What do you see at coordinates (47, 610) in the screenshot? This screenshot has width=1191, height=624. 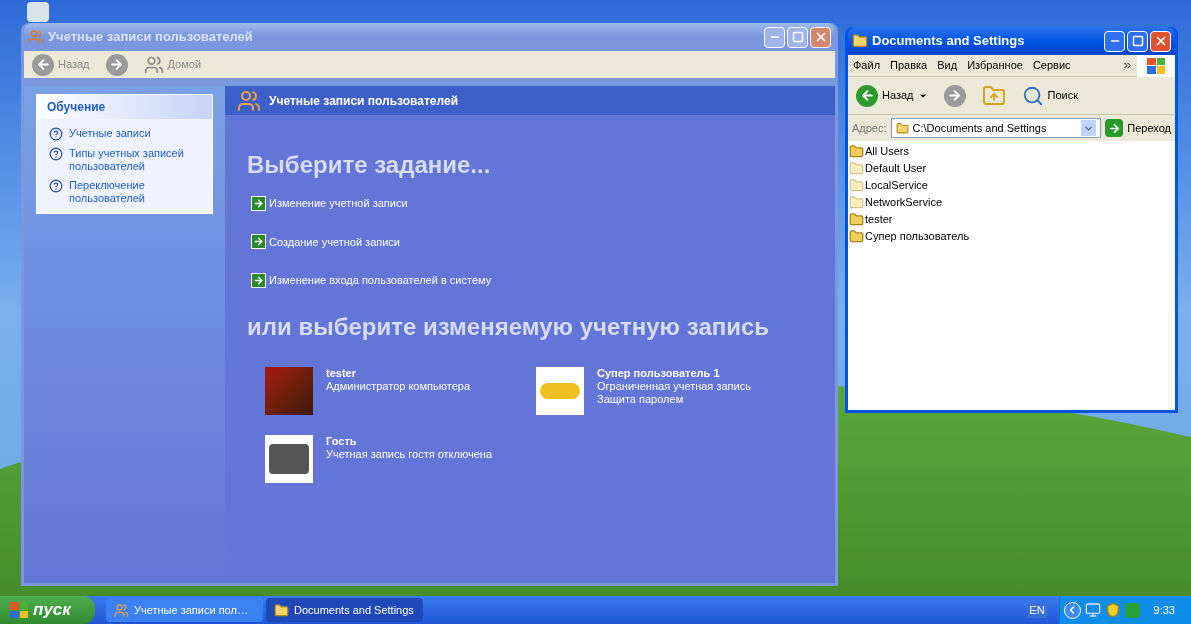 I see `start-button: пуск` at bounding box center [47, 610].